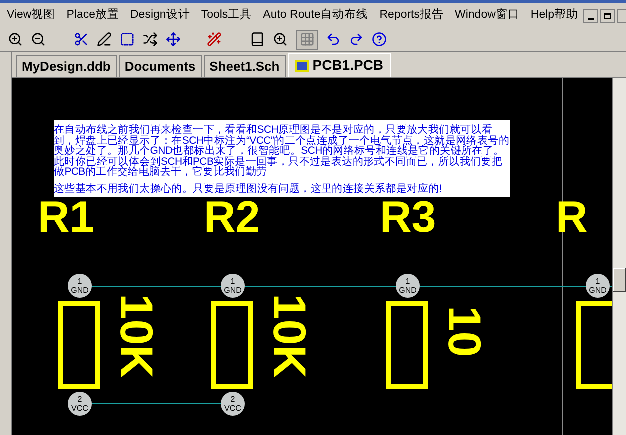  Describe the element at coordinates (173, 39) in the screenshot. I see `move-icon` at that location.